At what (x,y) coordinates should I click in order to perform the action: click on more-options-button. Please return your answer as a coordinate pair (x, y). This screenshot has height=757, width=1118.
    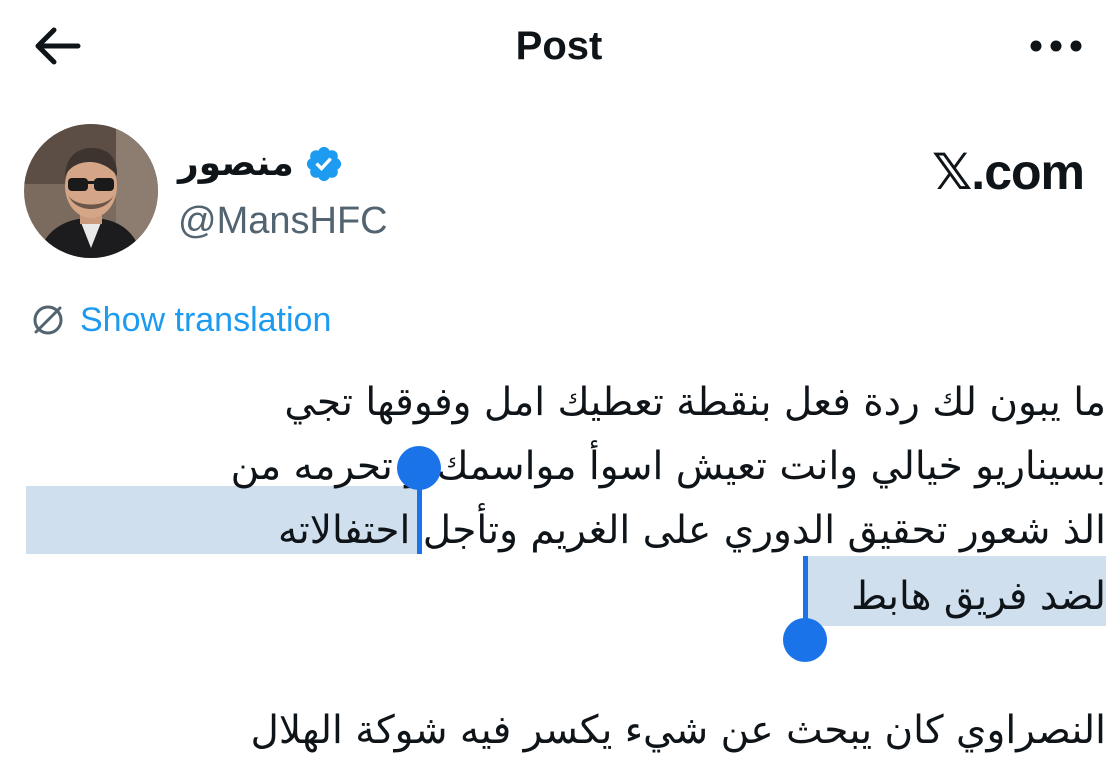
    Looking at the image, I should click on (1056, 46).